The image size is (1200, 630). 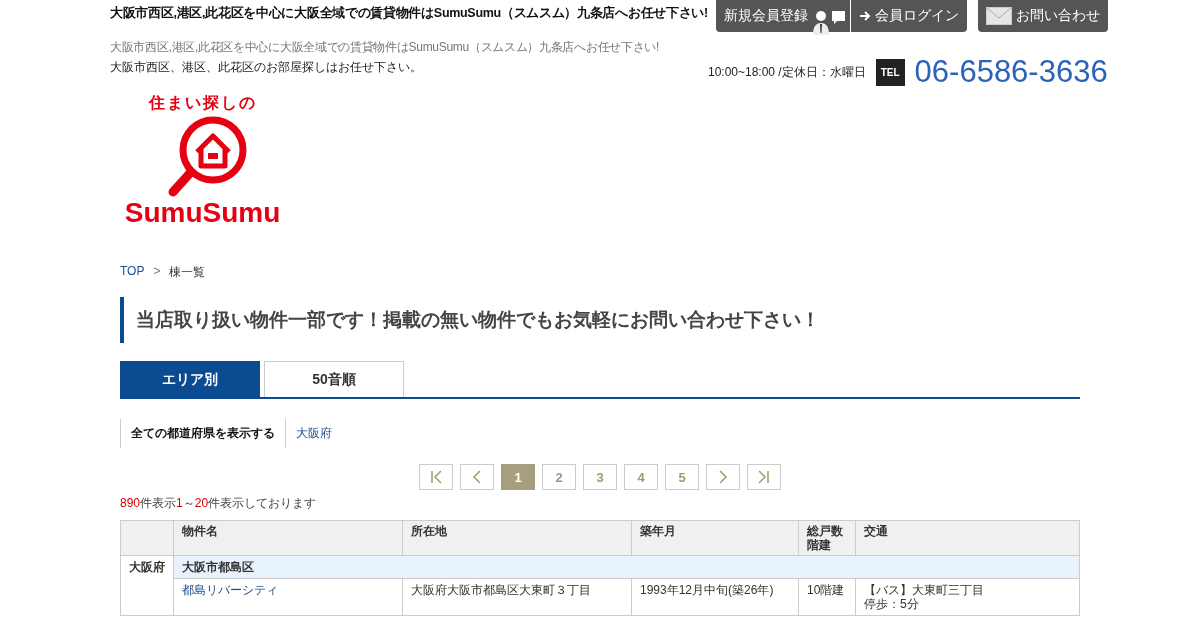 What do you see at coordinates (890, 72) in the screenshot?
I see `tel-badge: TEL` at bounding box center [890, 72].